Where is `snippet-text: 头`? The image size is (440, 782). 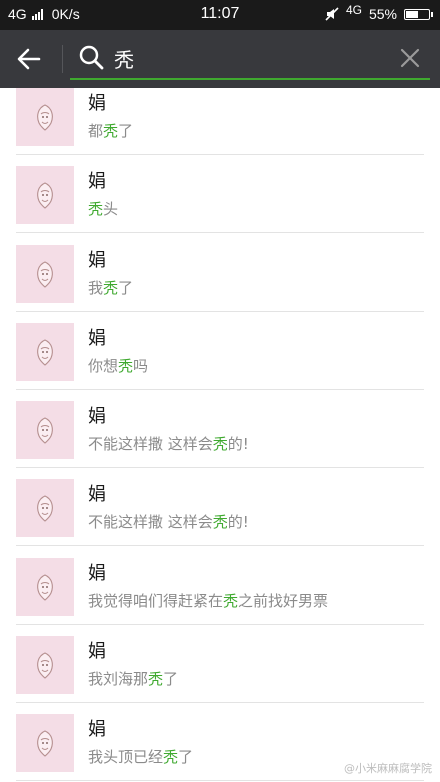
snippet-text: 头 is located at coordinates (111, 209).